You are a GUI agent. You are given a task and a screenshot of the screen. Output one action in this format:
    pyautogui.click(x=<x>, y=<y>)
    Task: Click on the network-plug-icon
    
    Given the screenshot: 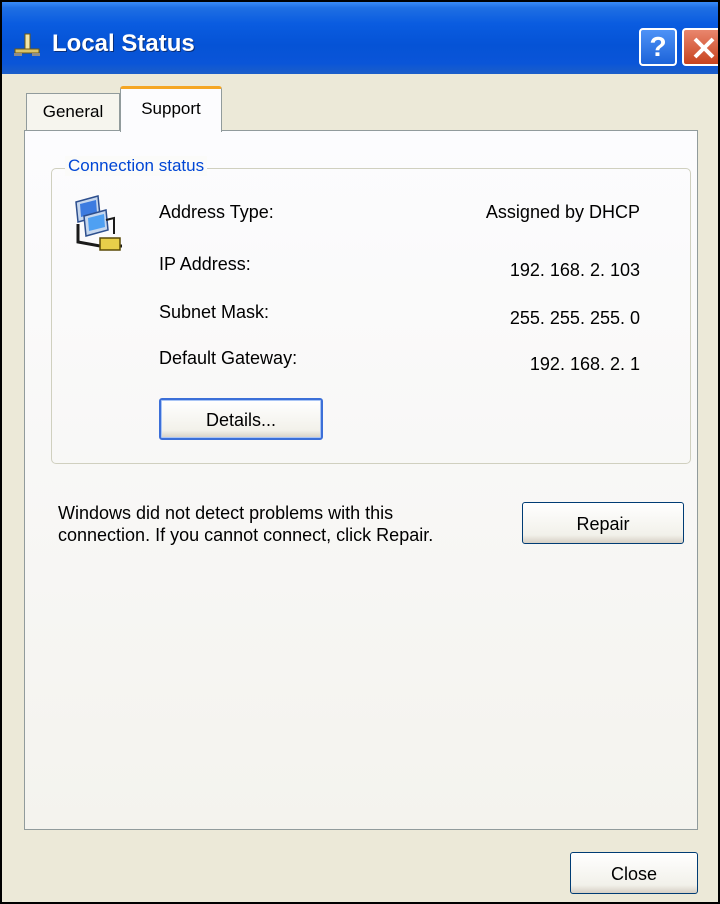 What is the action you would take?
    pyautogui.click(x=27, y=44)
    